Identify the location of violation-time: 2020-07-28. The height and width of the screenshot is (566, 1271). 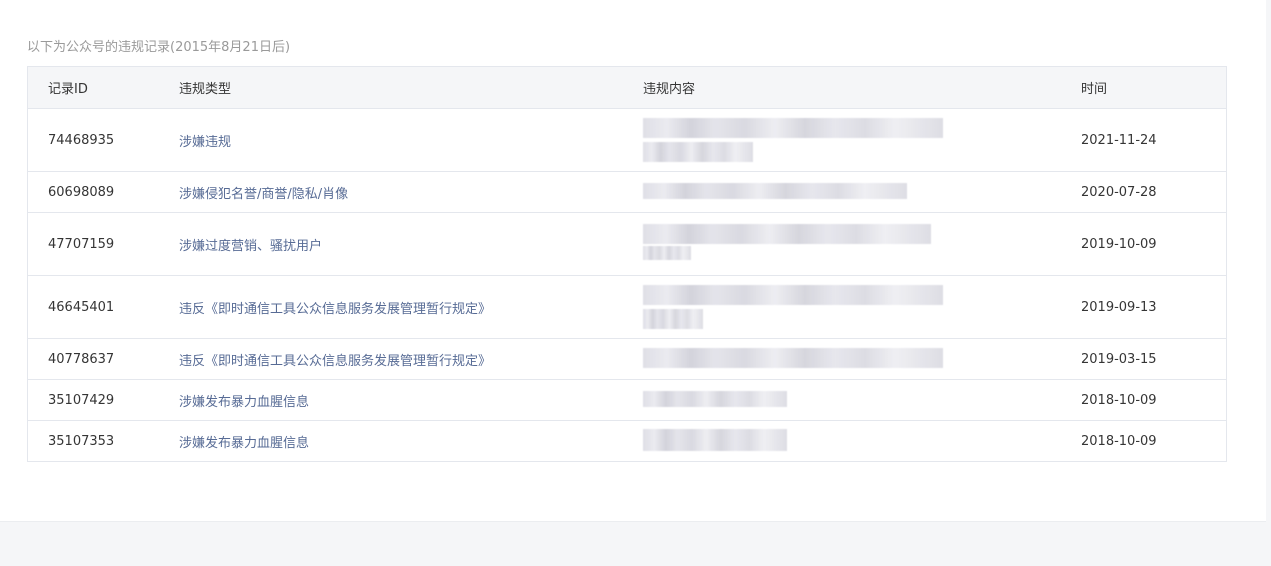
(1119, 192).